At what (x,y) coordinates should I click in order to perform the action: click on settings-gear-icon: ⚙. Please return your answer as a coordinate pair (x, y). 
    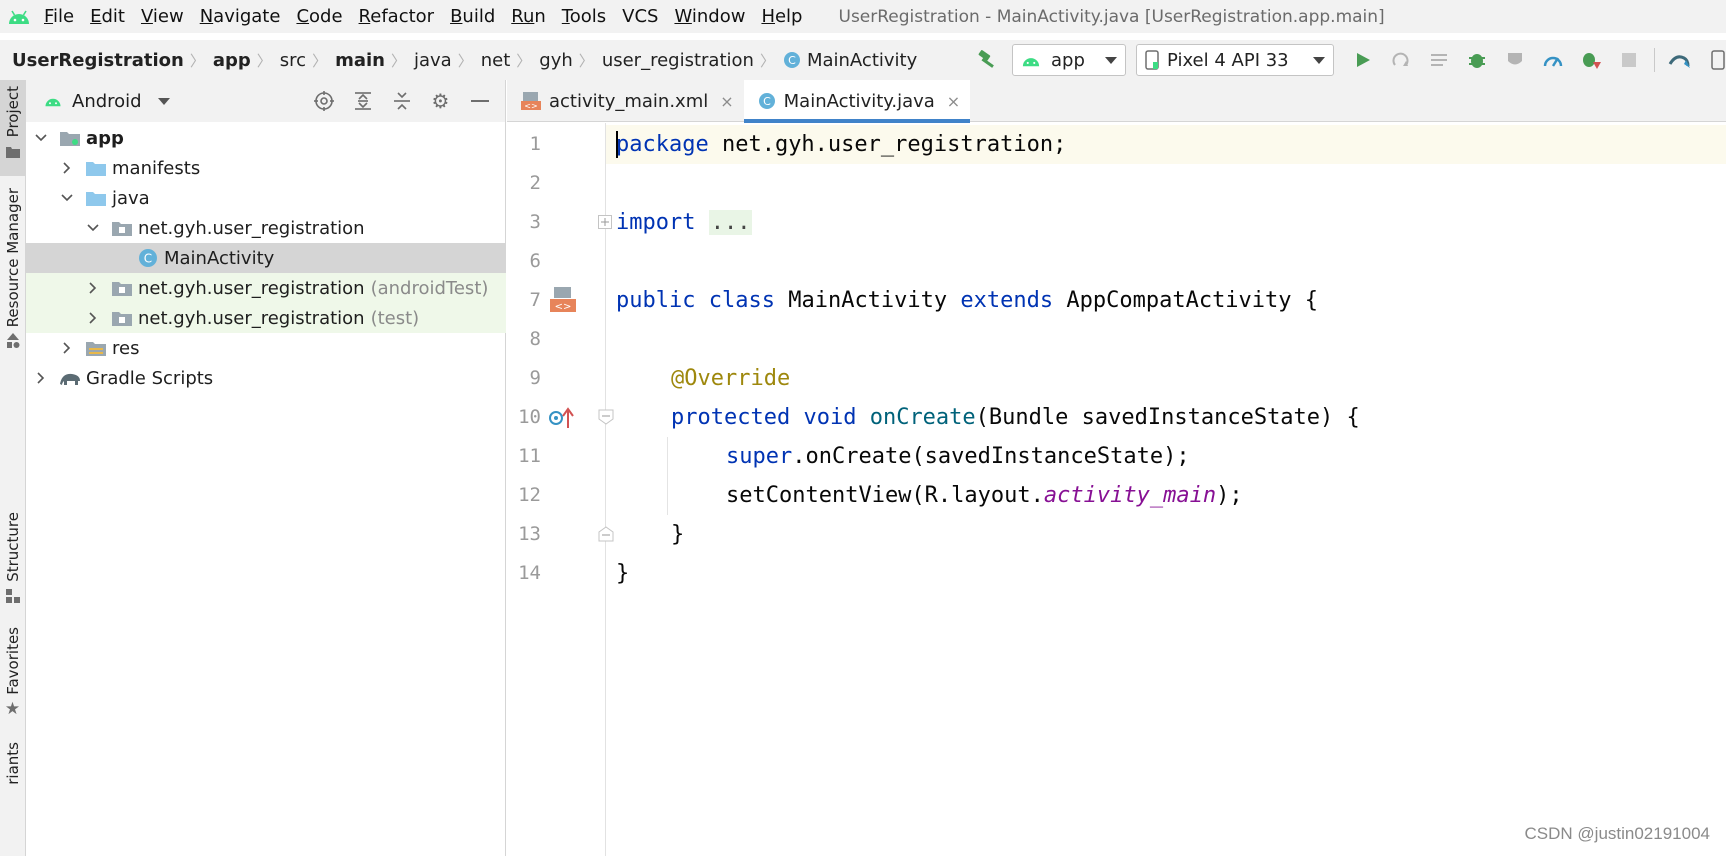
    Looking at the image, I should click on (440, 101).